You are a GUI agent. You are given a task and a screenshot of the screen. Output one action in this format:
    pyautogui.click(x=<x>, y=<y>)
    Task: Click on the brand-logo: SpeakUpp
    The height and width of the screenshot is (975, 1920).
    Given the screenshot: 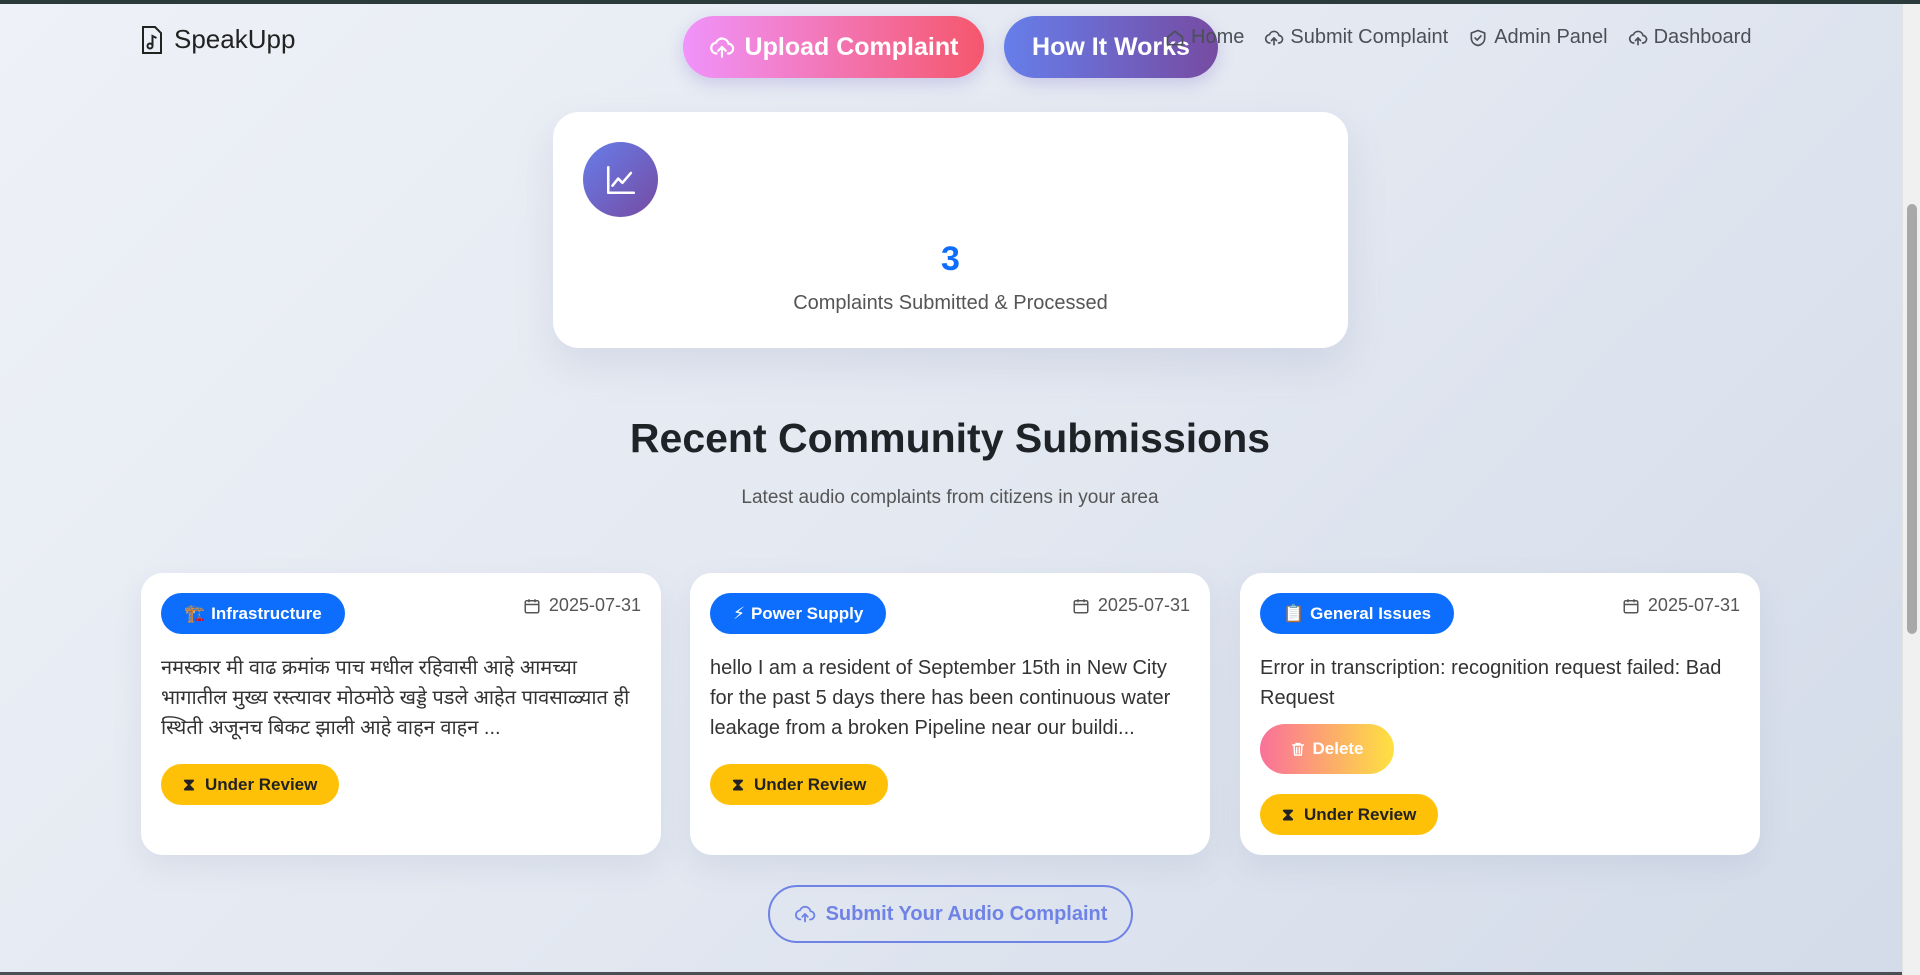 What is the action you would take?
    pyautogui.click(x=217, y=39)
    